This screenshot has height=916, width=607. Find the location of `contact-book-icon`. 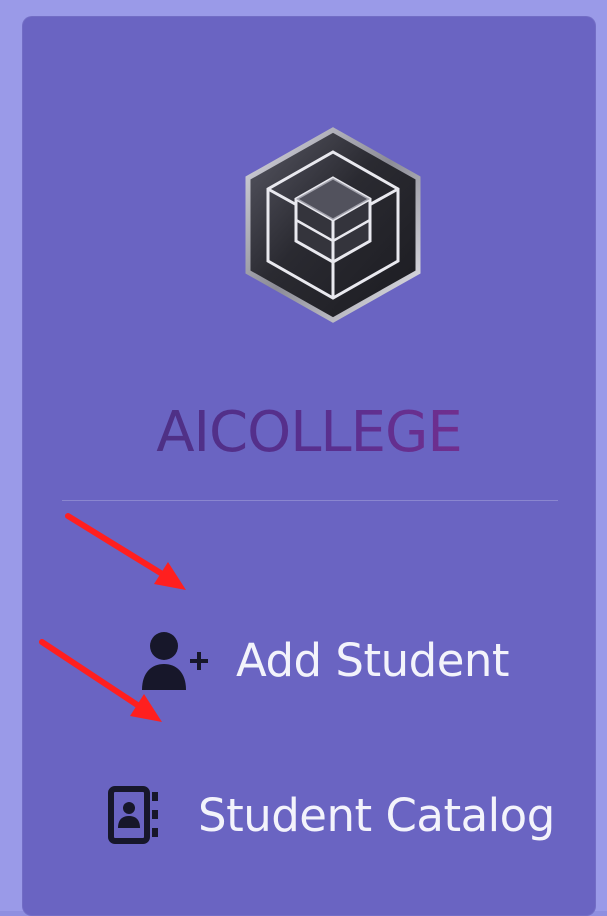

contact-book-icon is located at coordinates (133, 815).